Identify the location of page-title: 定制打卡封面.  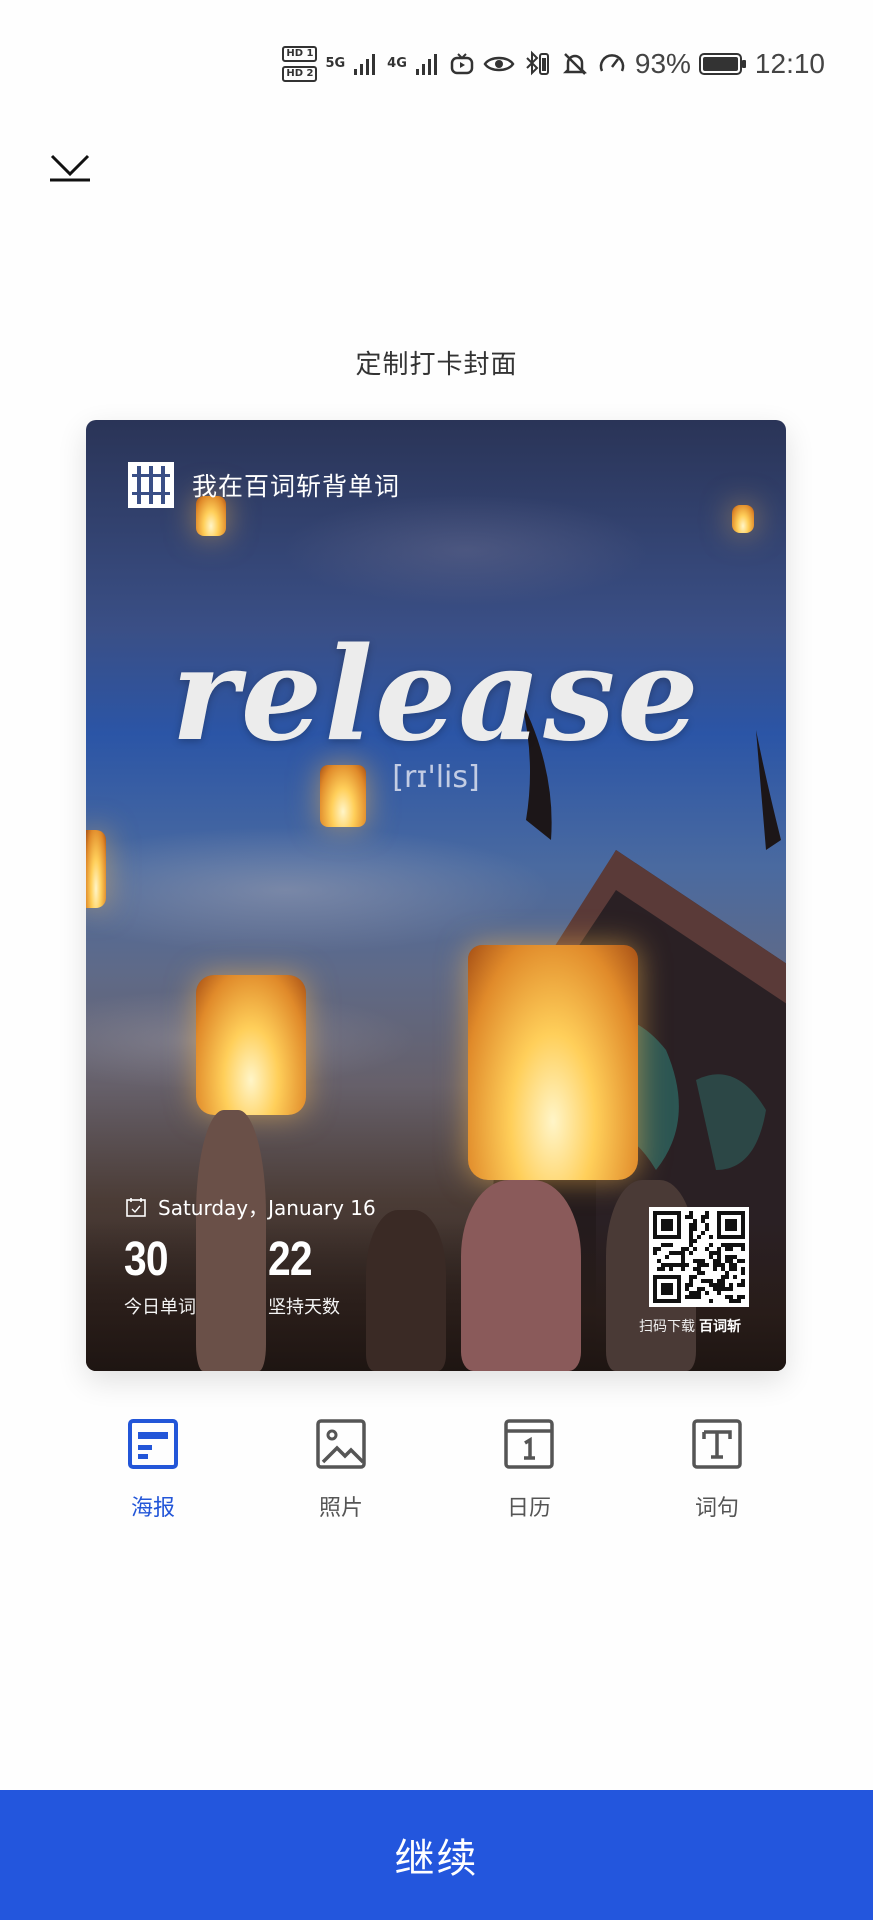
(436, 365).